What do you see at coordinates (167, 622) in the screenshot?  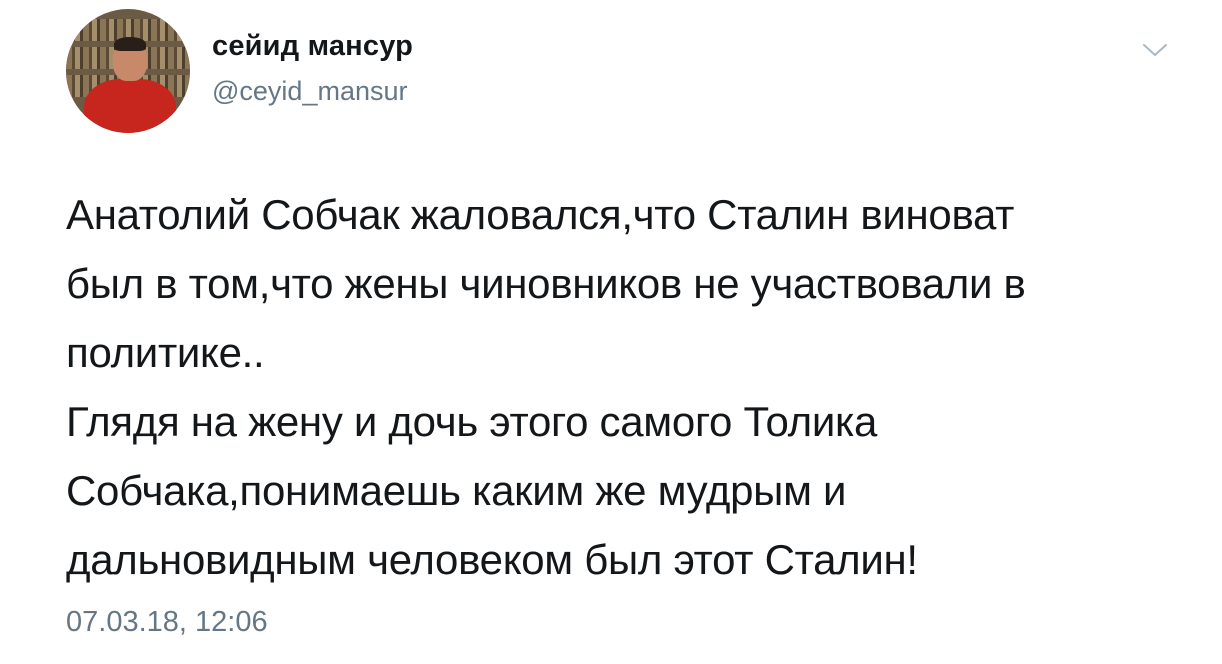 I see `tweet-timestamp: 07.03.18, 12:06` at bounding box center [167, 622].